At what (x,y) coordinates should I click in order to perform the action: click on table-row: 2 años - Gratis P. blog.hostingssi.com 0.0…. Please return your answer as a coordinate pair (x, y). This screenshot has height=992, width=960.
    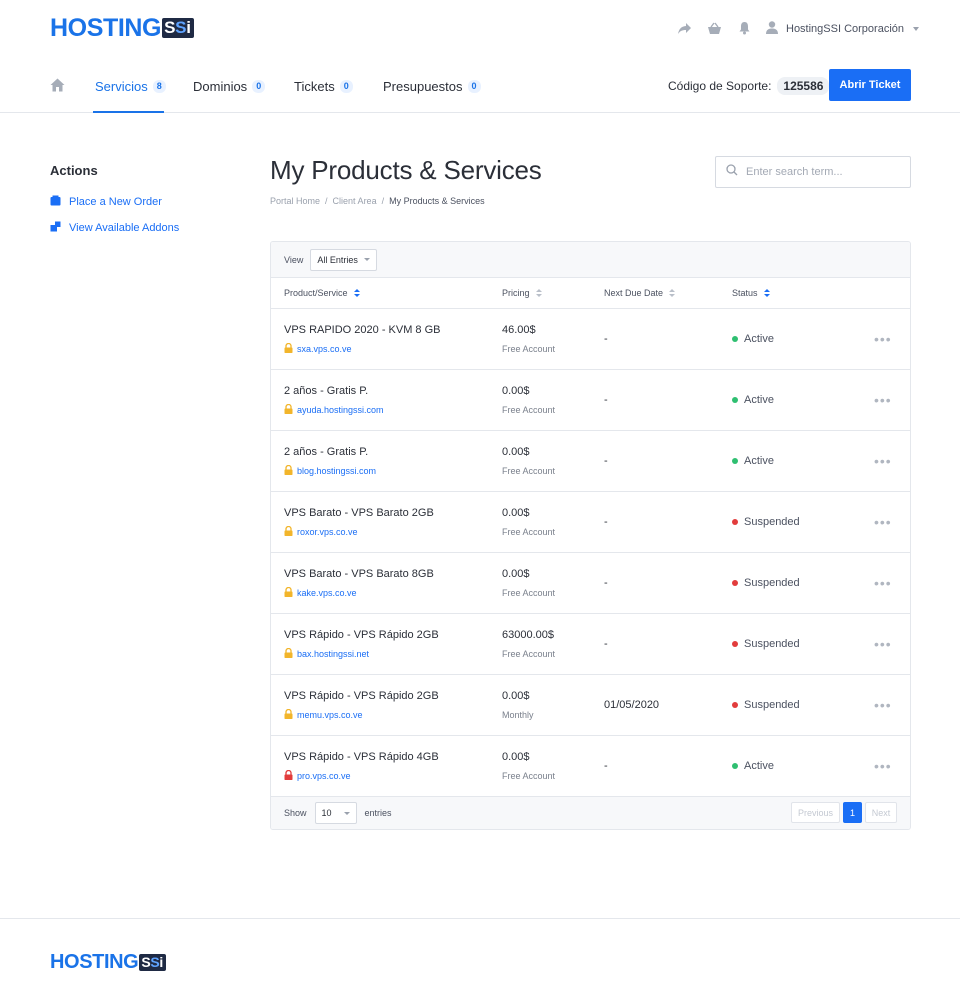
    Looking at the image, I should click on (590, 461).